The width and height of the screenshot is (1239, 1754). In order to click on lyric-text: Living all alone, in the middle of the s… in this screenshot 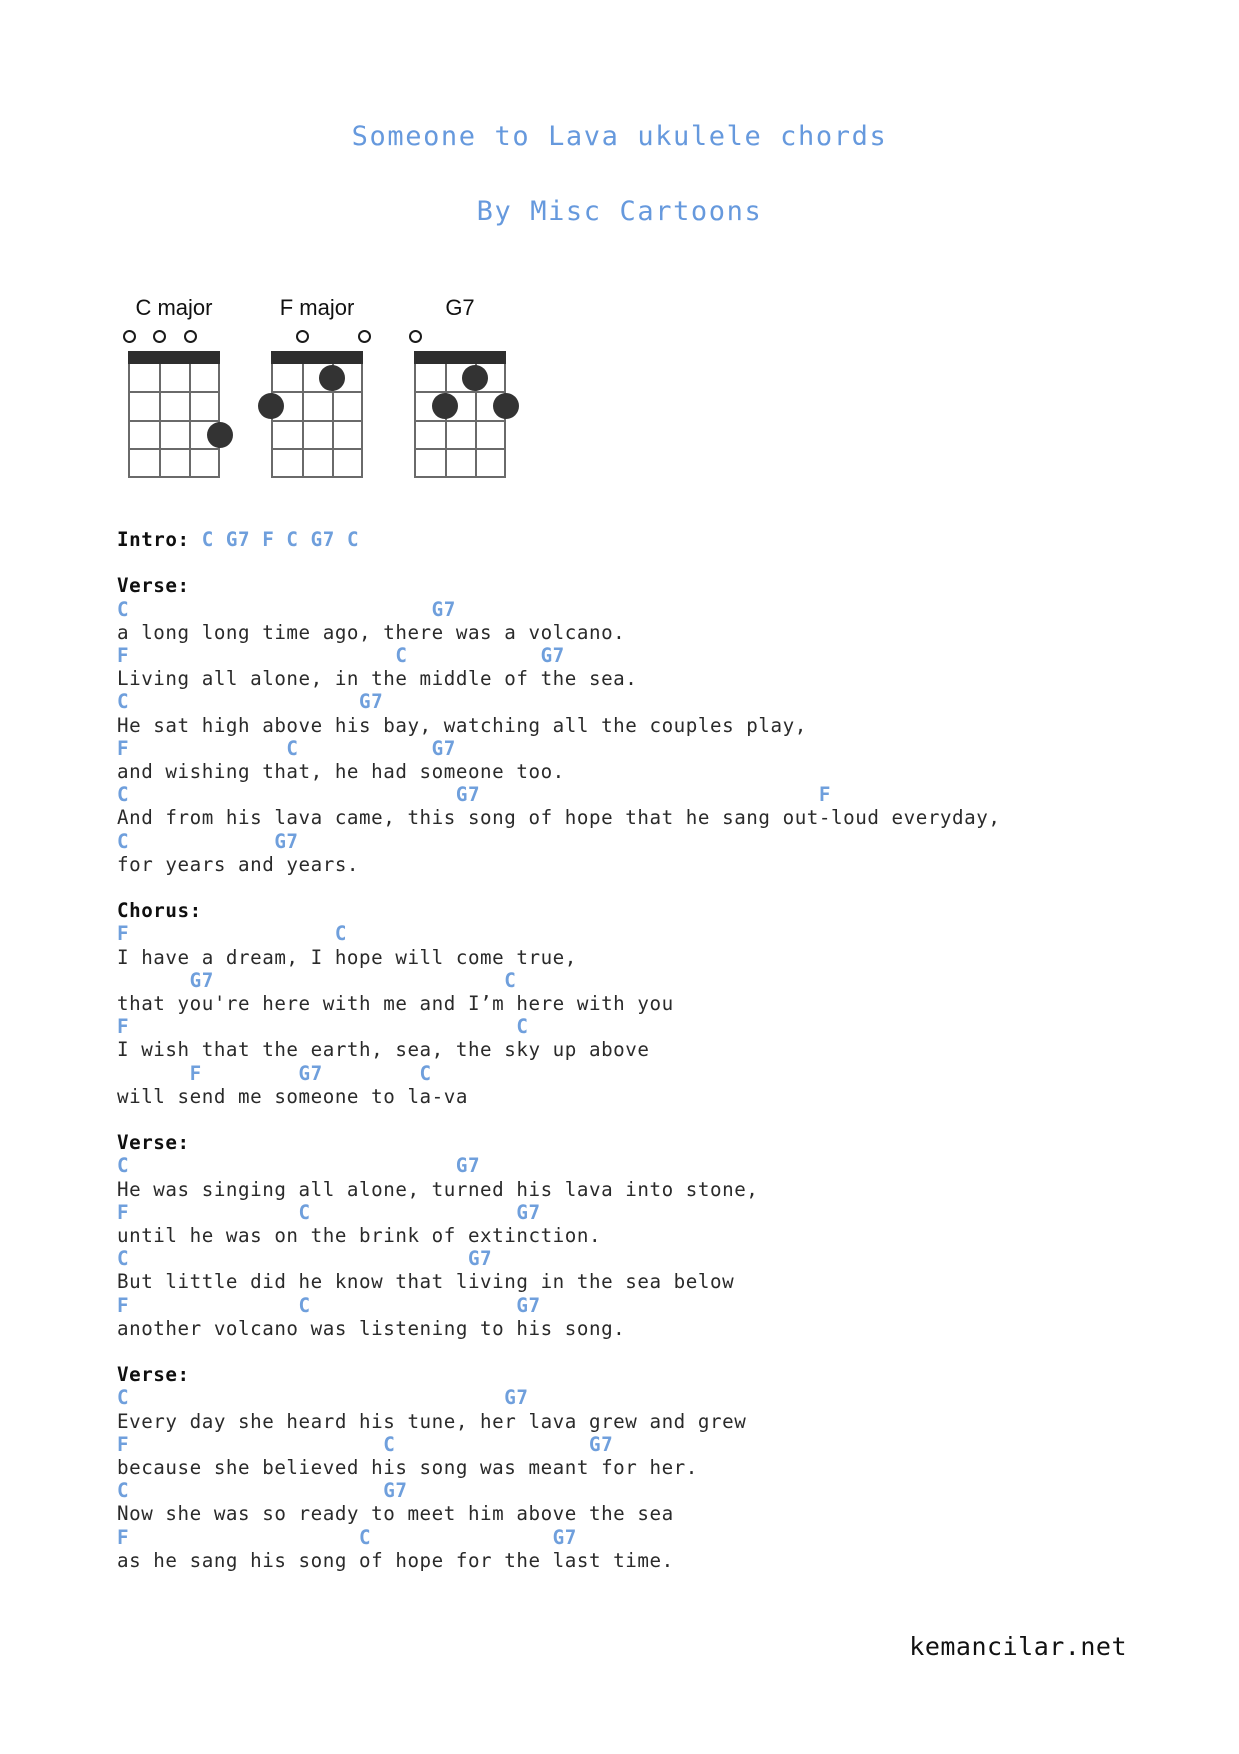, I will do `click(377, 679)`.